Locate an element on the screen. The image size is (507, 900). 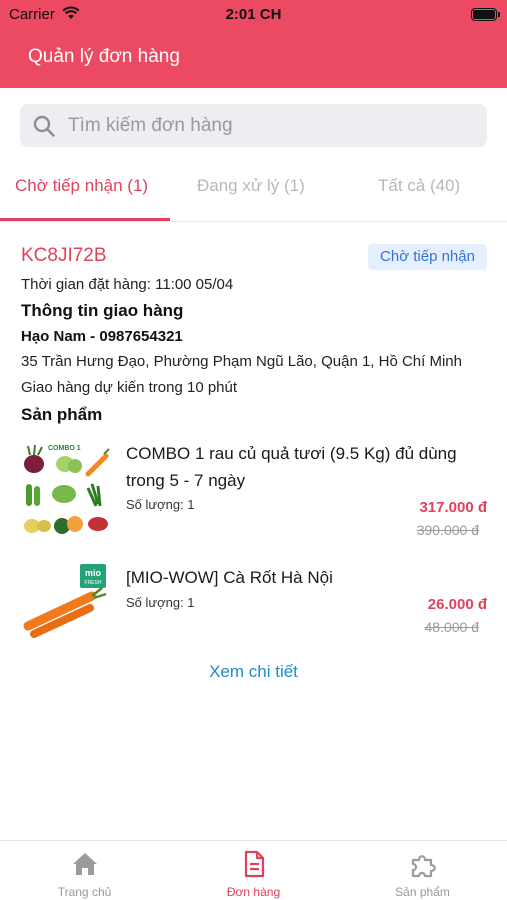
product-thumbnail: mio FRESH is located at coordinates (65, 607).